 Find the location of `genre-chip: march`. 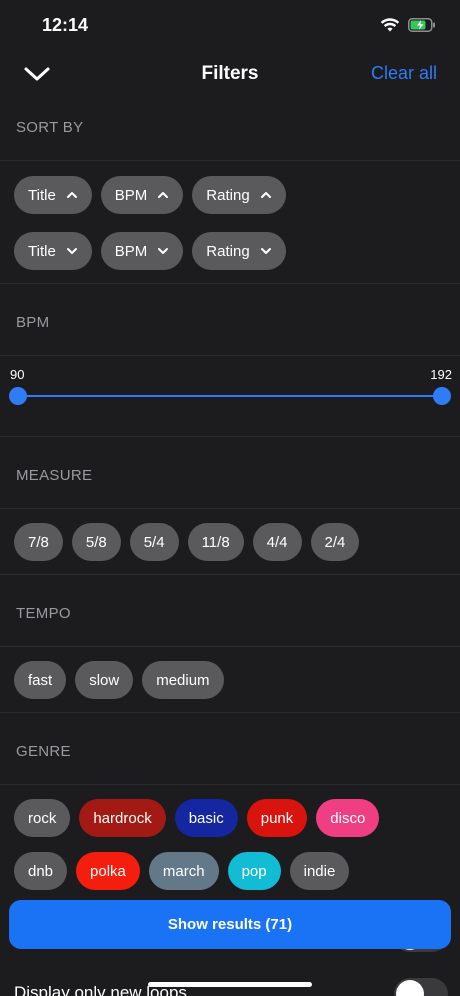

genre-chip: march is located at coordinates (183, 871).